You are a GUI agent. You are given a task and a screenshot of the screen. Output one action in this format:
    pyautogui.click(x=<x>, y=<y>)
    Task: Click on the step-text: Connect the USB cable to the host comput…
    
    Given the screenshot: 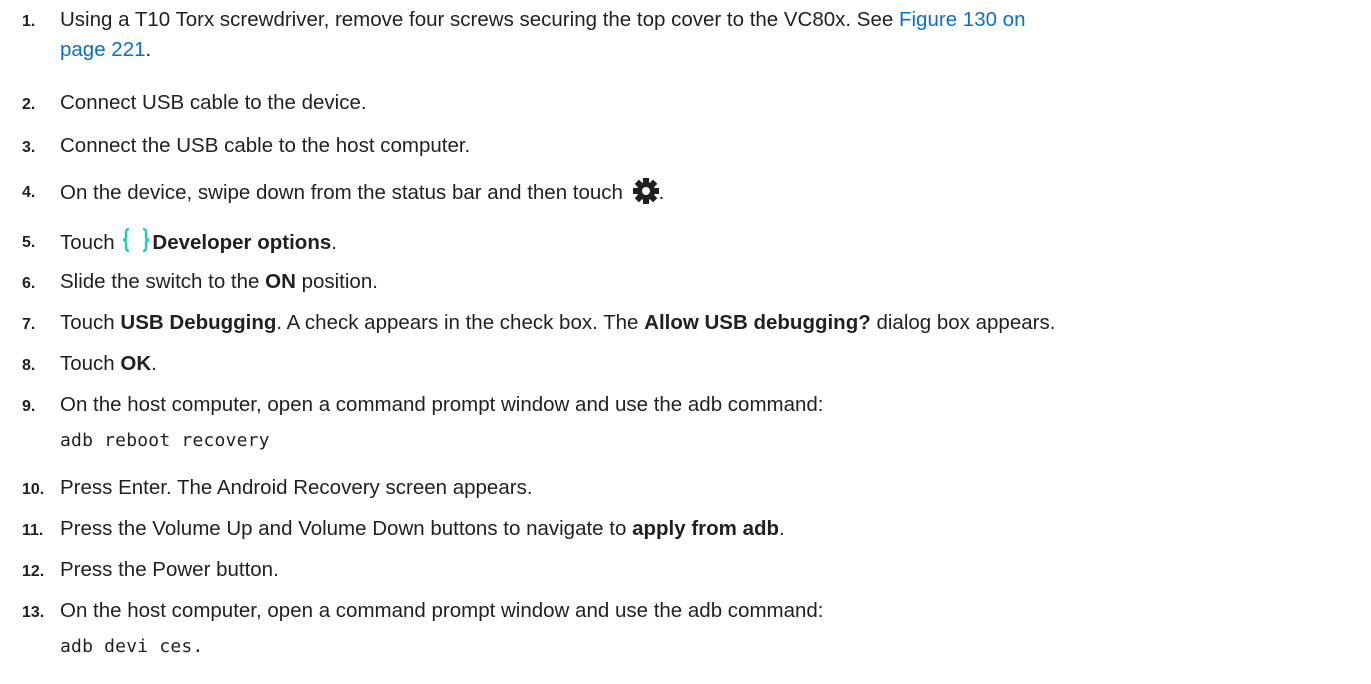 What is the action you would take?
    pyautogui.click(x=265, y=145)
    